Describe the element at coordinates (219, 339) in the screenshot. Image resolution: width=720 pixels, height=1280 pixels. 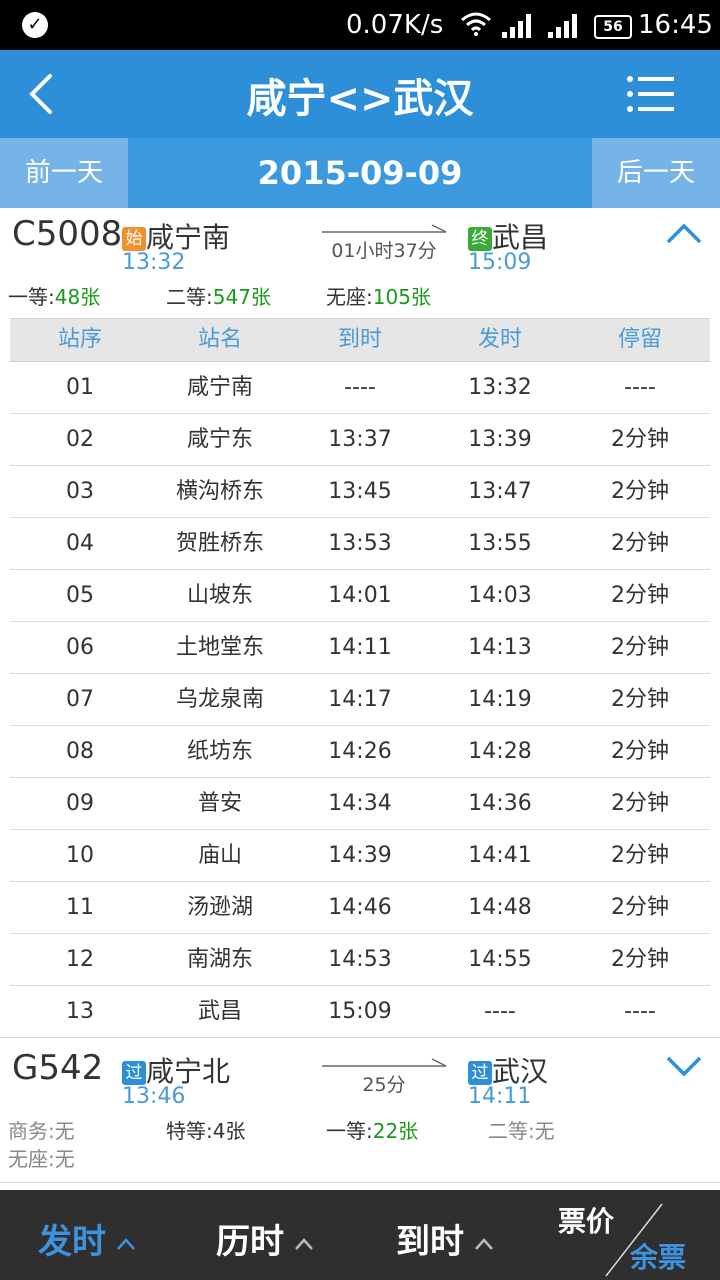
I see `header-station: 站名` at that location.